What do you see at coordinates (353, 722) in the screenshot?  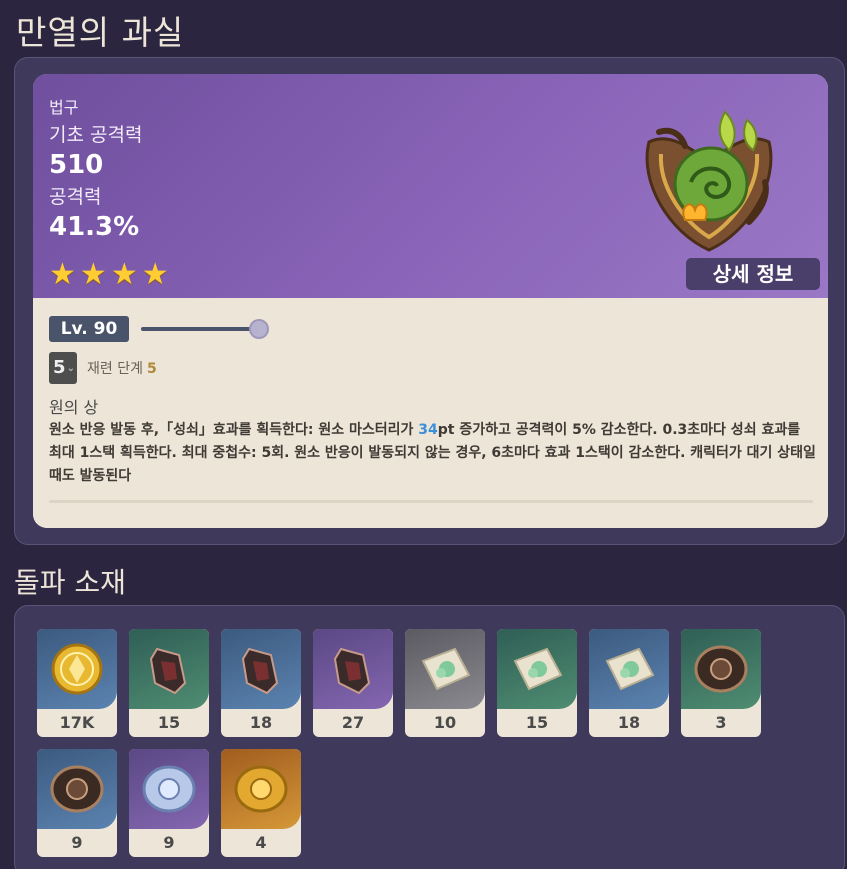 I see `material-count: 27` at bounding box center [353, 722].